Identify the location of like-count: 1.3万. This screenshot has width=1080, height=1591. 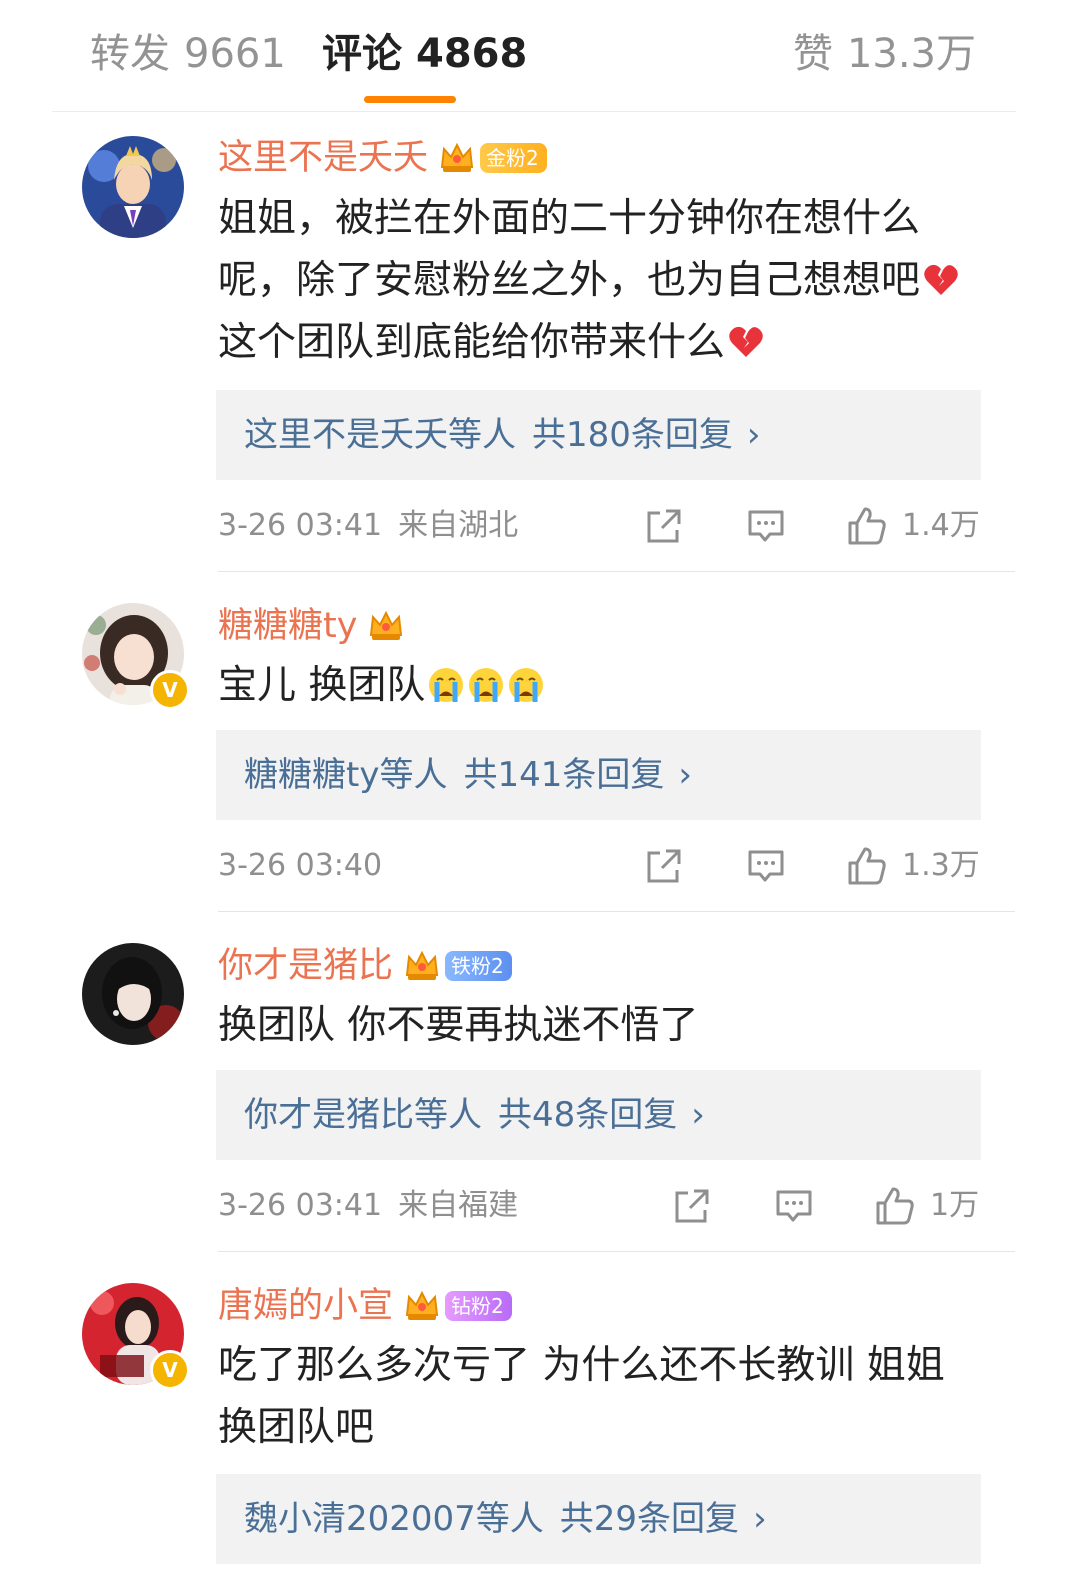
(941, 865).